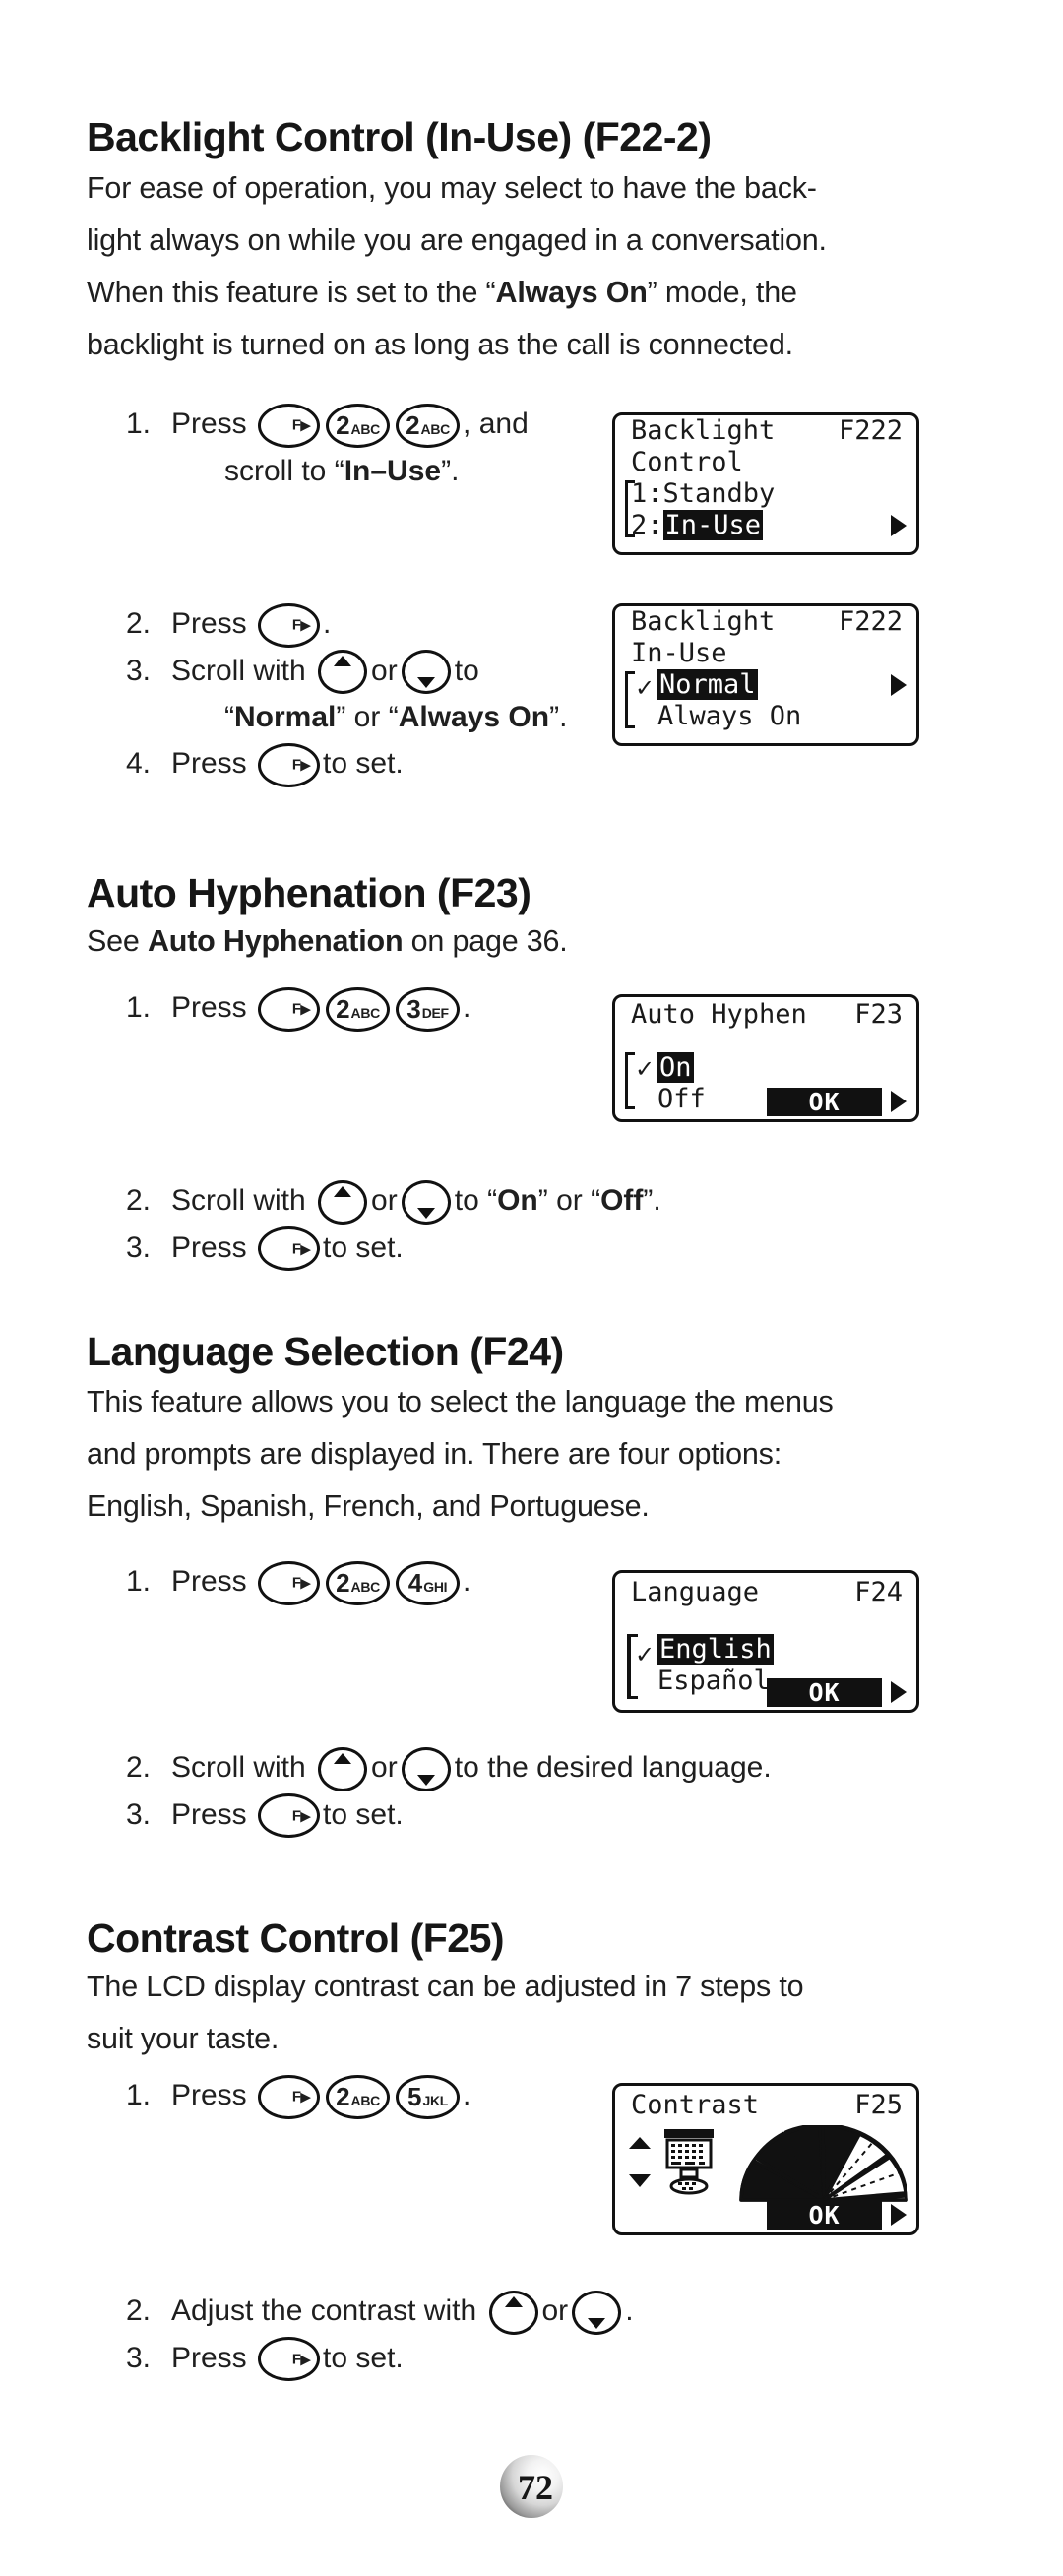  I want to click on lcd-line-text: Always On, so click(729, 716).